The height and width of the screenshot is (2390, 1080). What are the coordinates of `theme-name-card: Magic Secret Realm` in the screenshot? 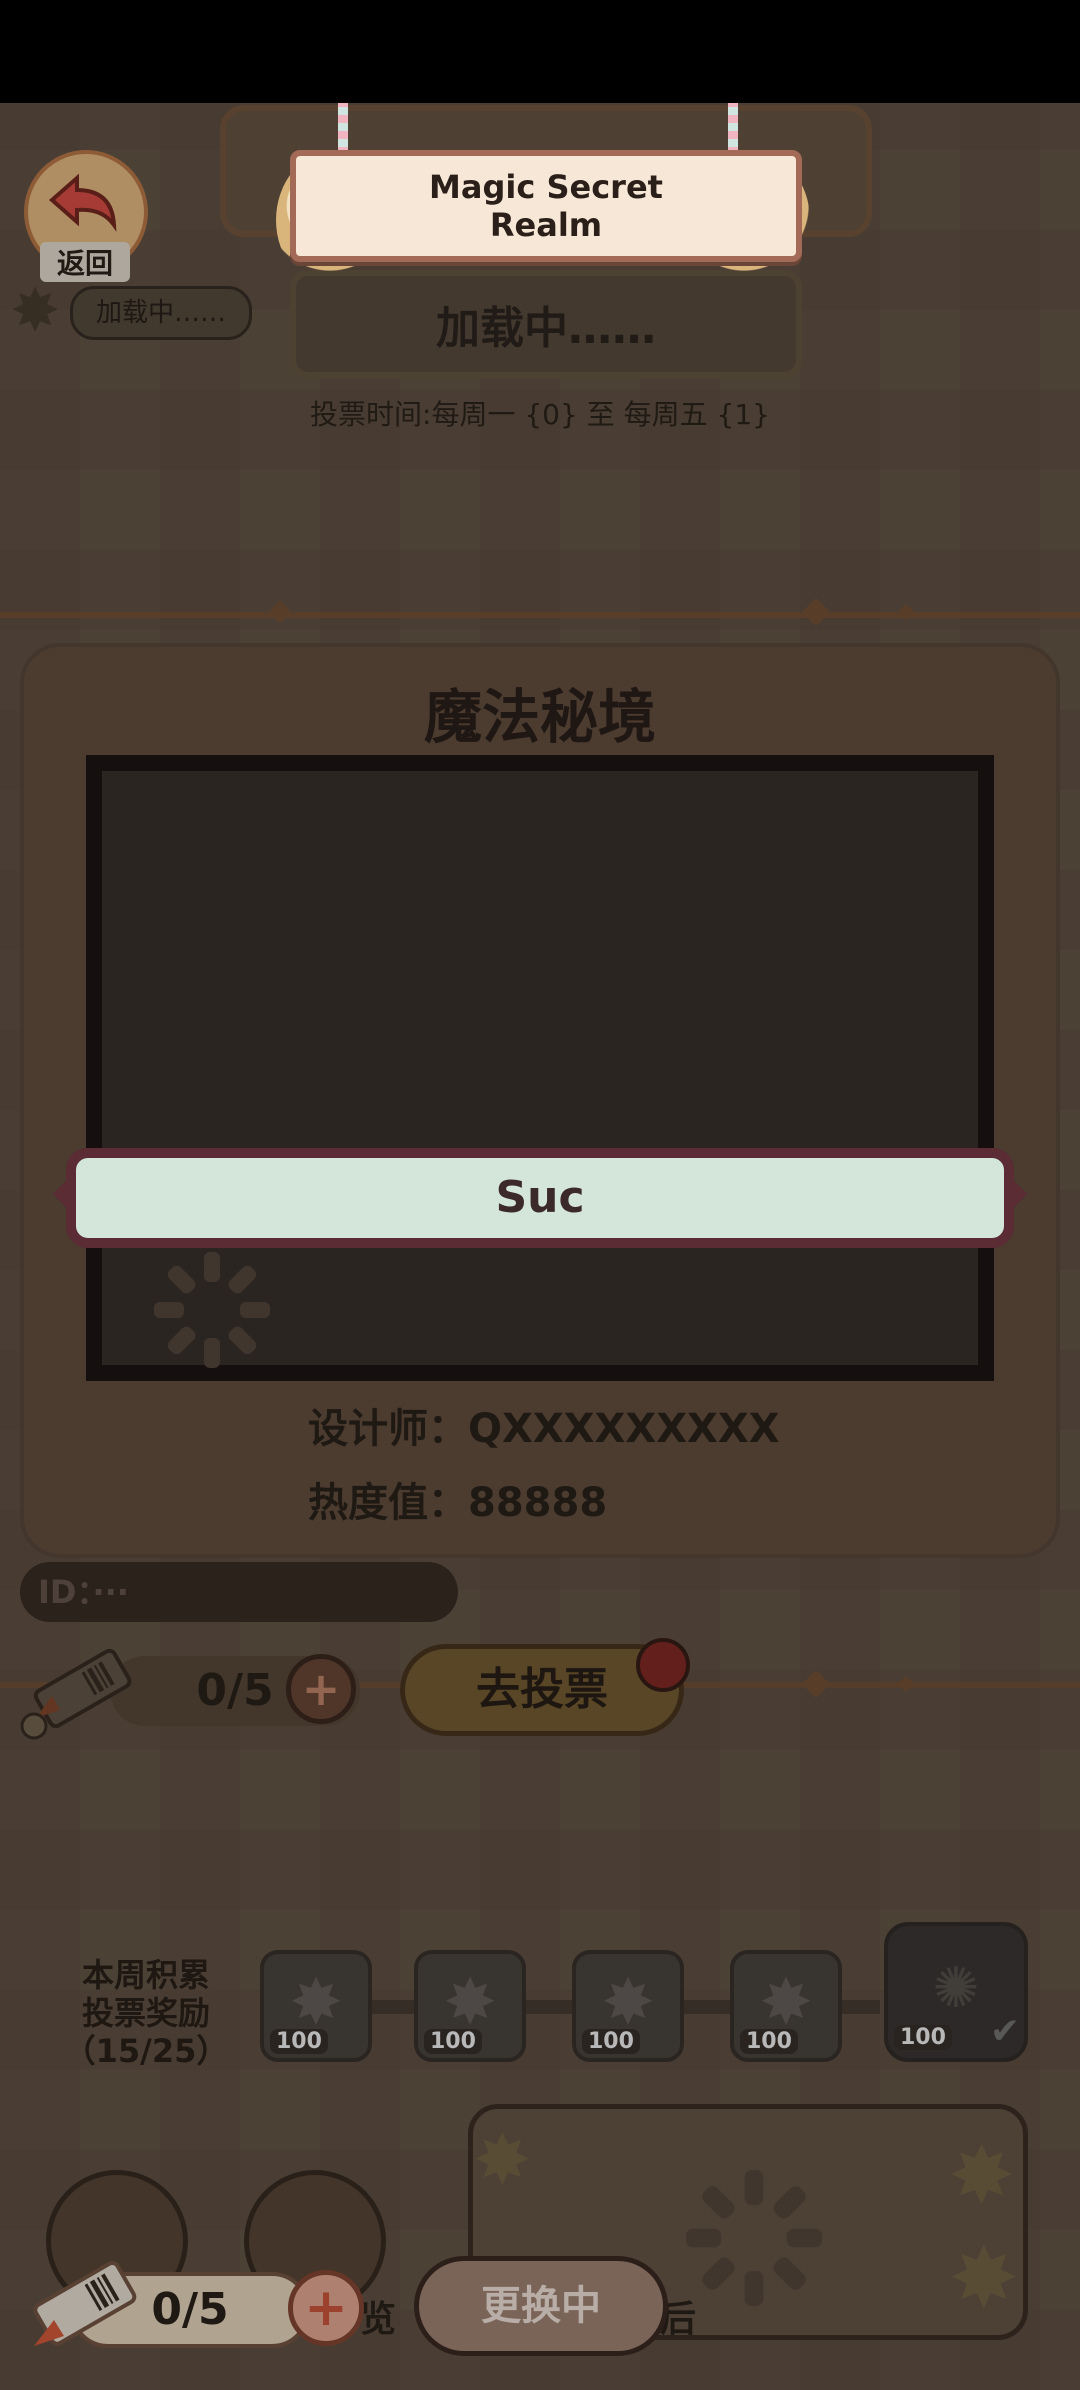 It's located at (546, 206).